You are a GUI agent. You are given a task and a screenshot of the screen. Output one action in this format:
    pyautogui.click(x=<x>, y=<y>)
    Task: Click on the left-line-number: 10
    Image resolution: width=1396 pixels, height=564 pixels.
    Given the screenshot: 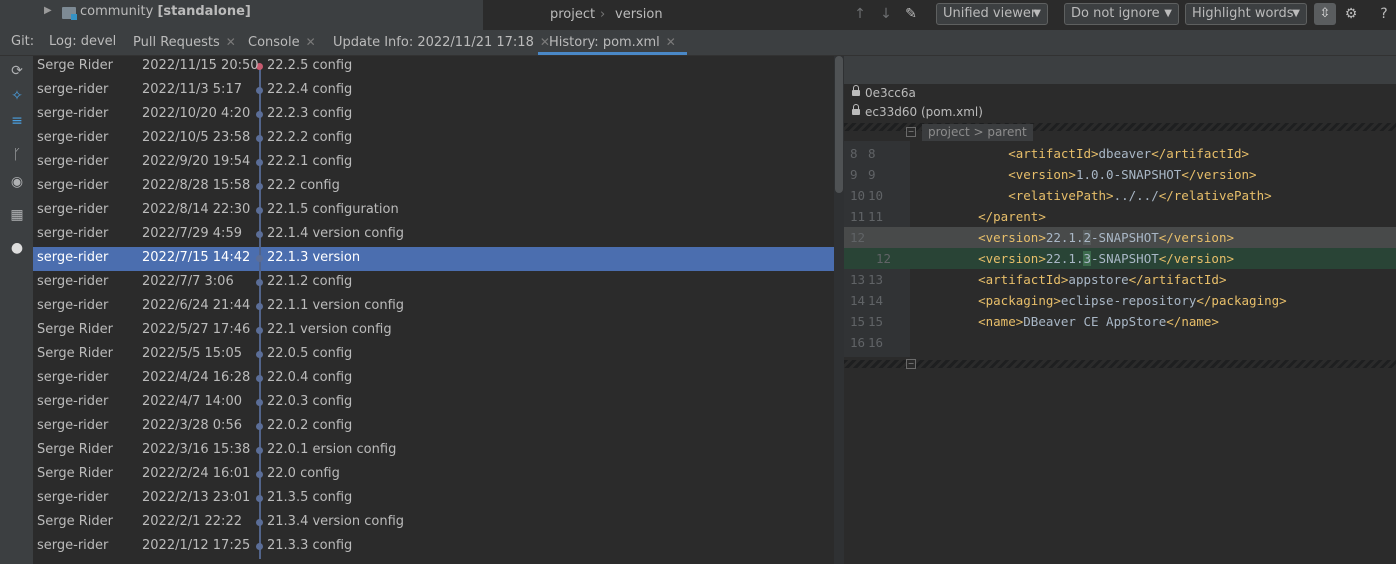 What is the action you would take?
    pyautogui.click(x=858, y=195)
    